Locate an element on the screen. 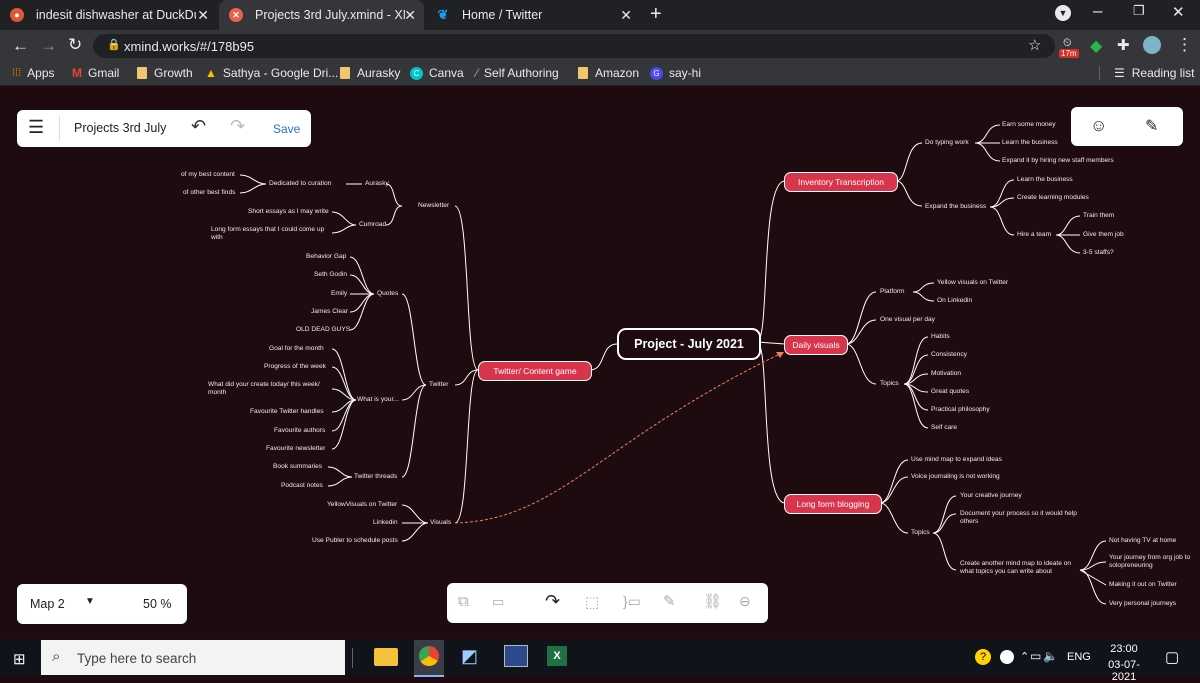  subtopic: Book summaries is located at coordinates (297, 467).